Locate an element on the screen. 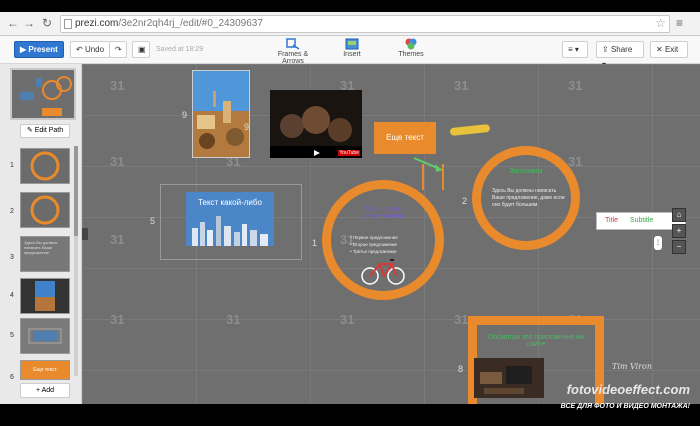 This screenshot has height=426, width=700. thumb-number: 3 is located at coordinates (12, 257).